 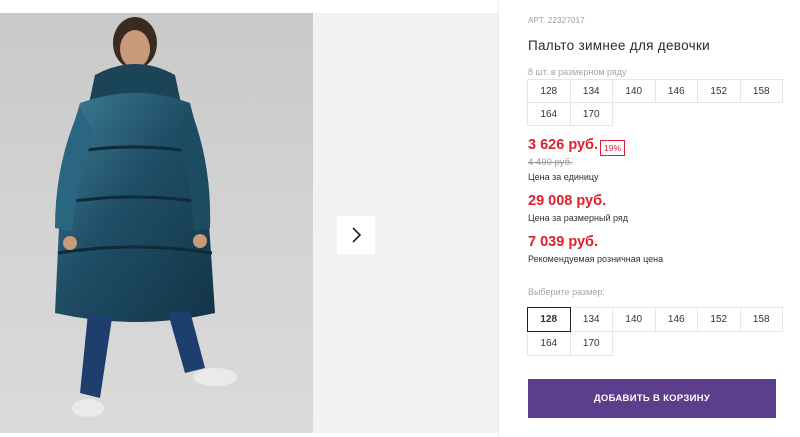 I want to click on retail-price: 7 039 руб., so click(x=563, y=242).